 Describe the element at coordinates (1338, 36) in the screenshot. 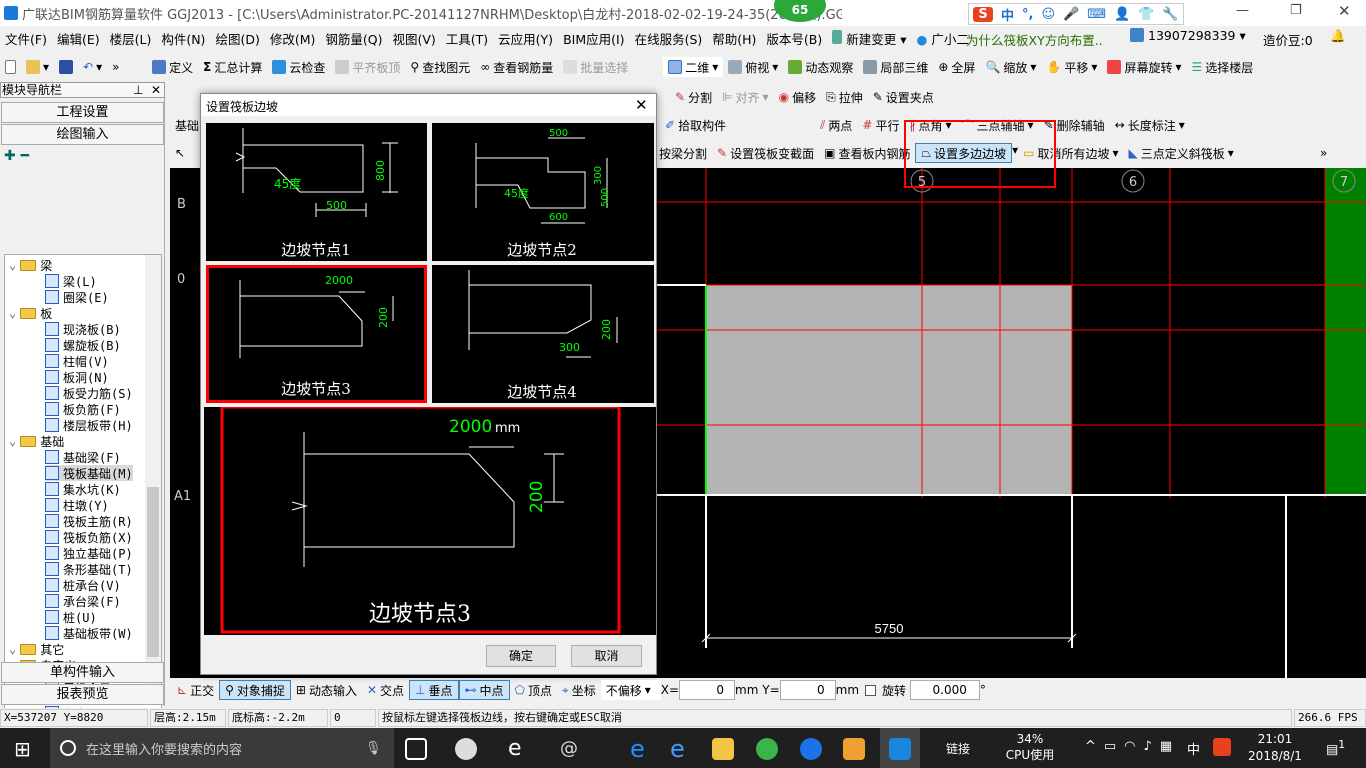

I see `bell-icon: 🔔` at that location.